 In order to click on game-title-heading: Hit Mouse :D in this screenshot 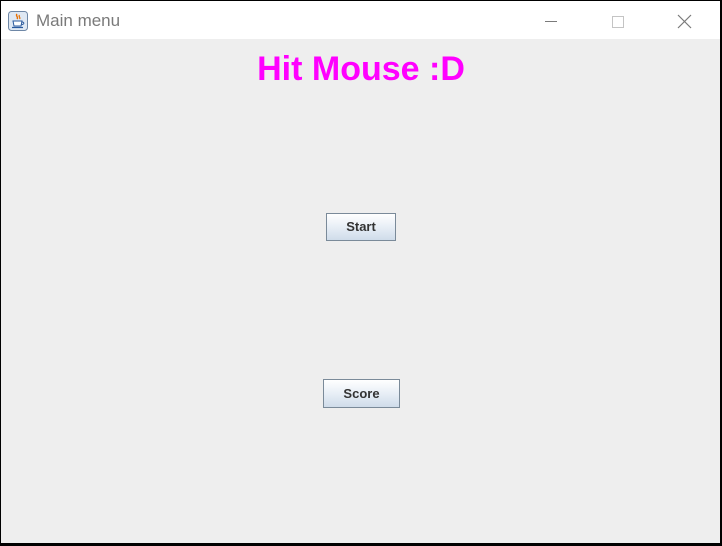, I will do `click(361, 69)`.